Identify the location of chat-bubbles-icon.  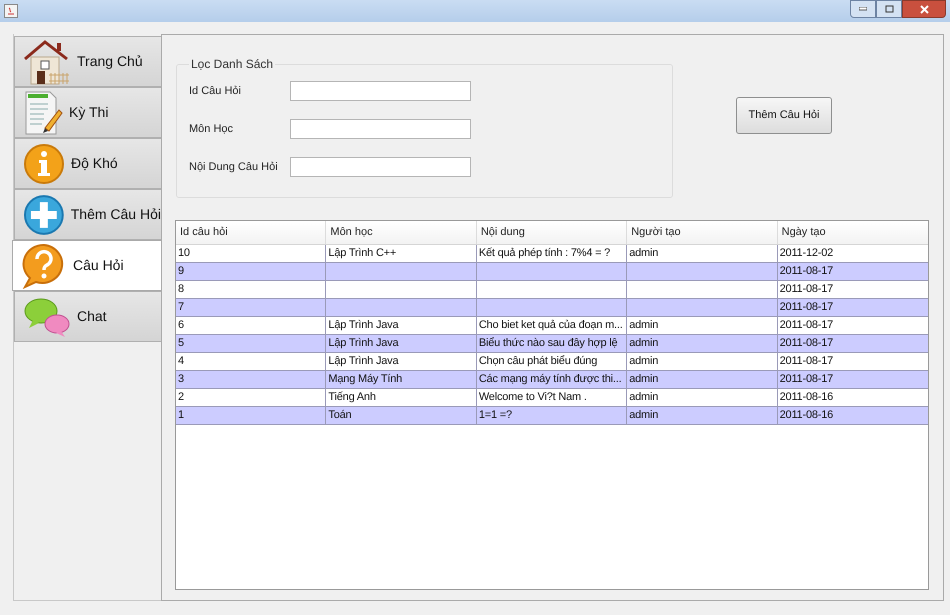
(47, 317).